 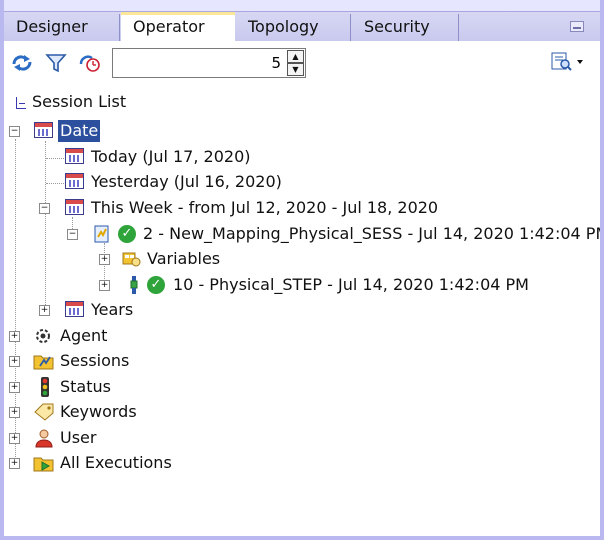 What do you see at coordinates (22, 63) in the screenshot?
I see `refresh-icon` at bounding box center [22, 63].